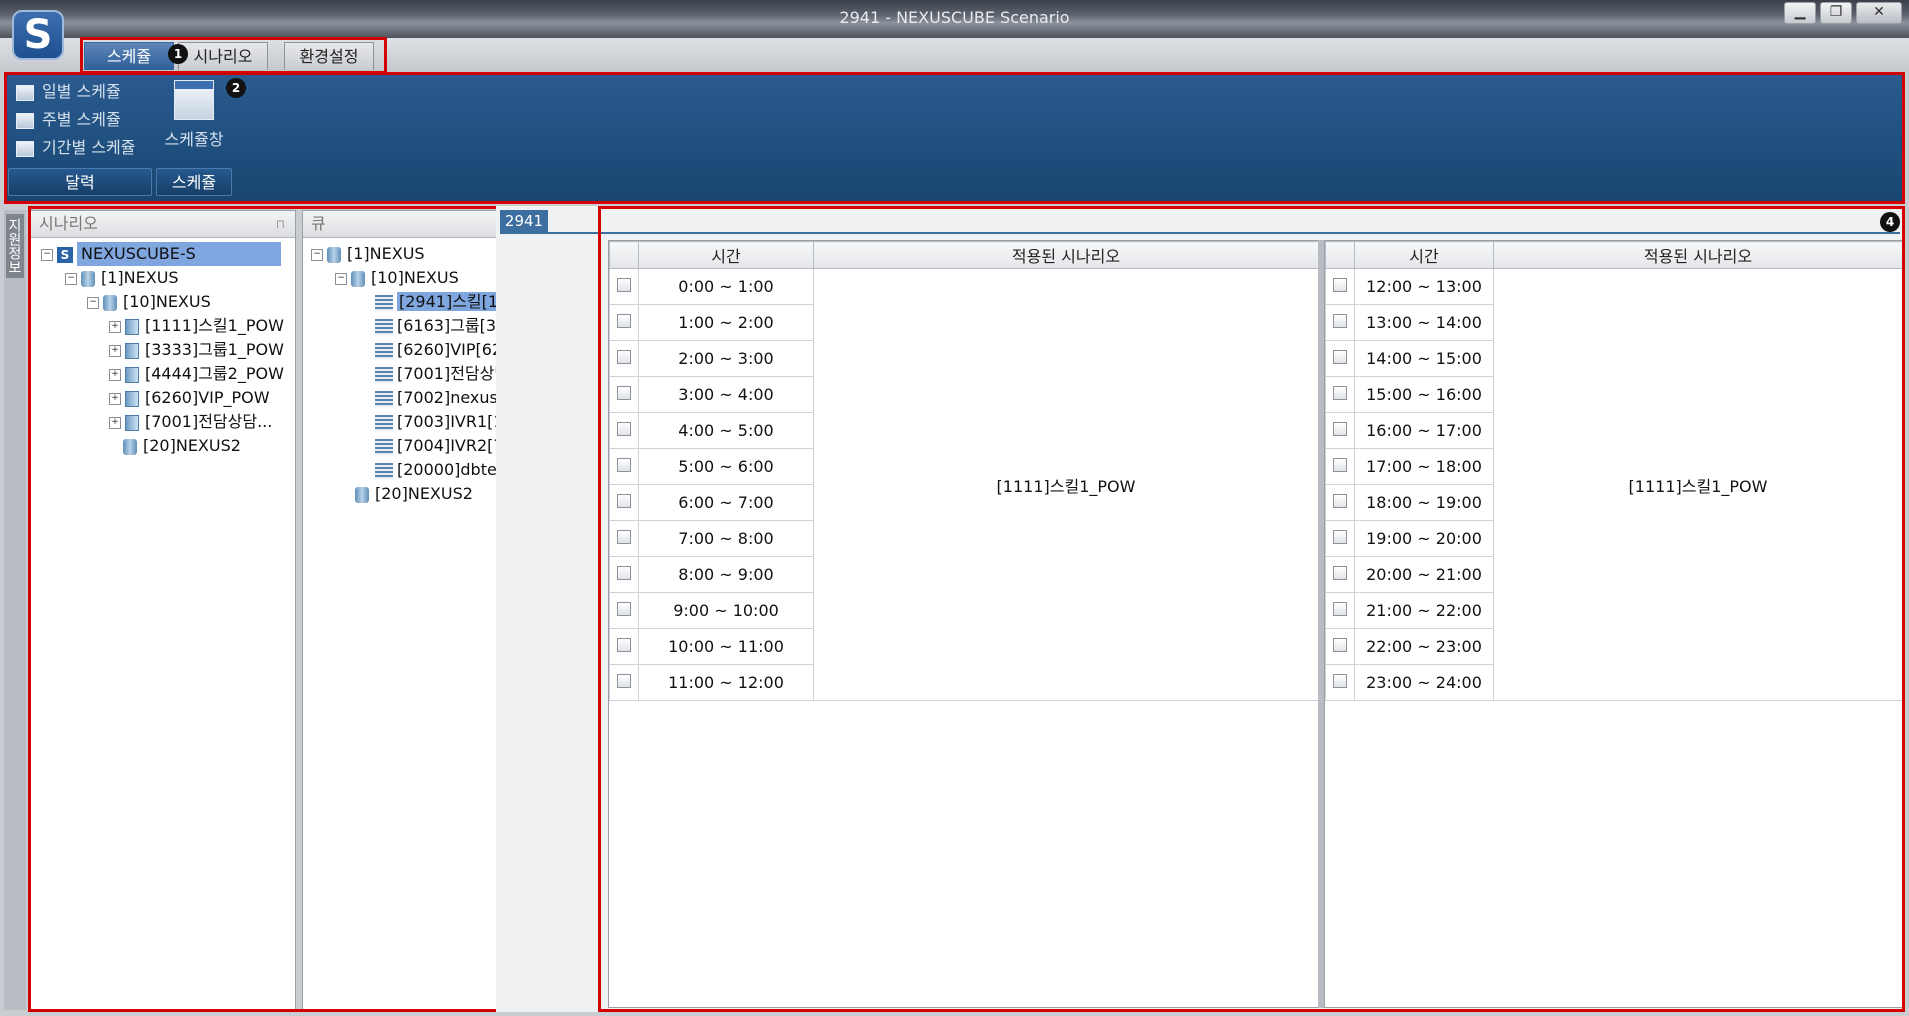 This screenshot has height=1016, width=1909. Describe the element at coordinates (15, 246) in the screenshot. I see `side-tab-support-info: 지원정보` at that location.